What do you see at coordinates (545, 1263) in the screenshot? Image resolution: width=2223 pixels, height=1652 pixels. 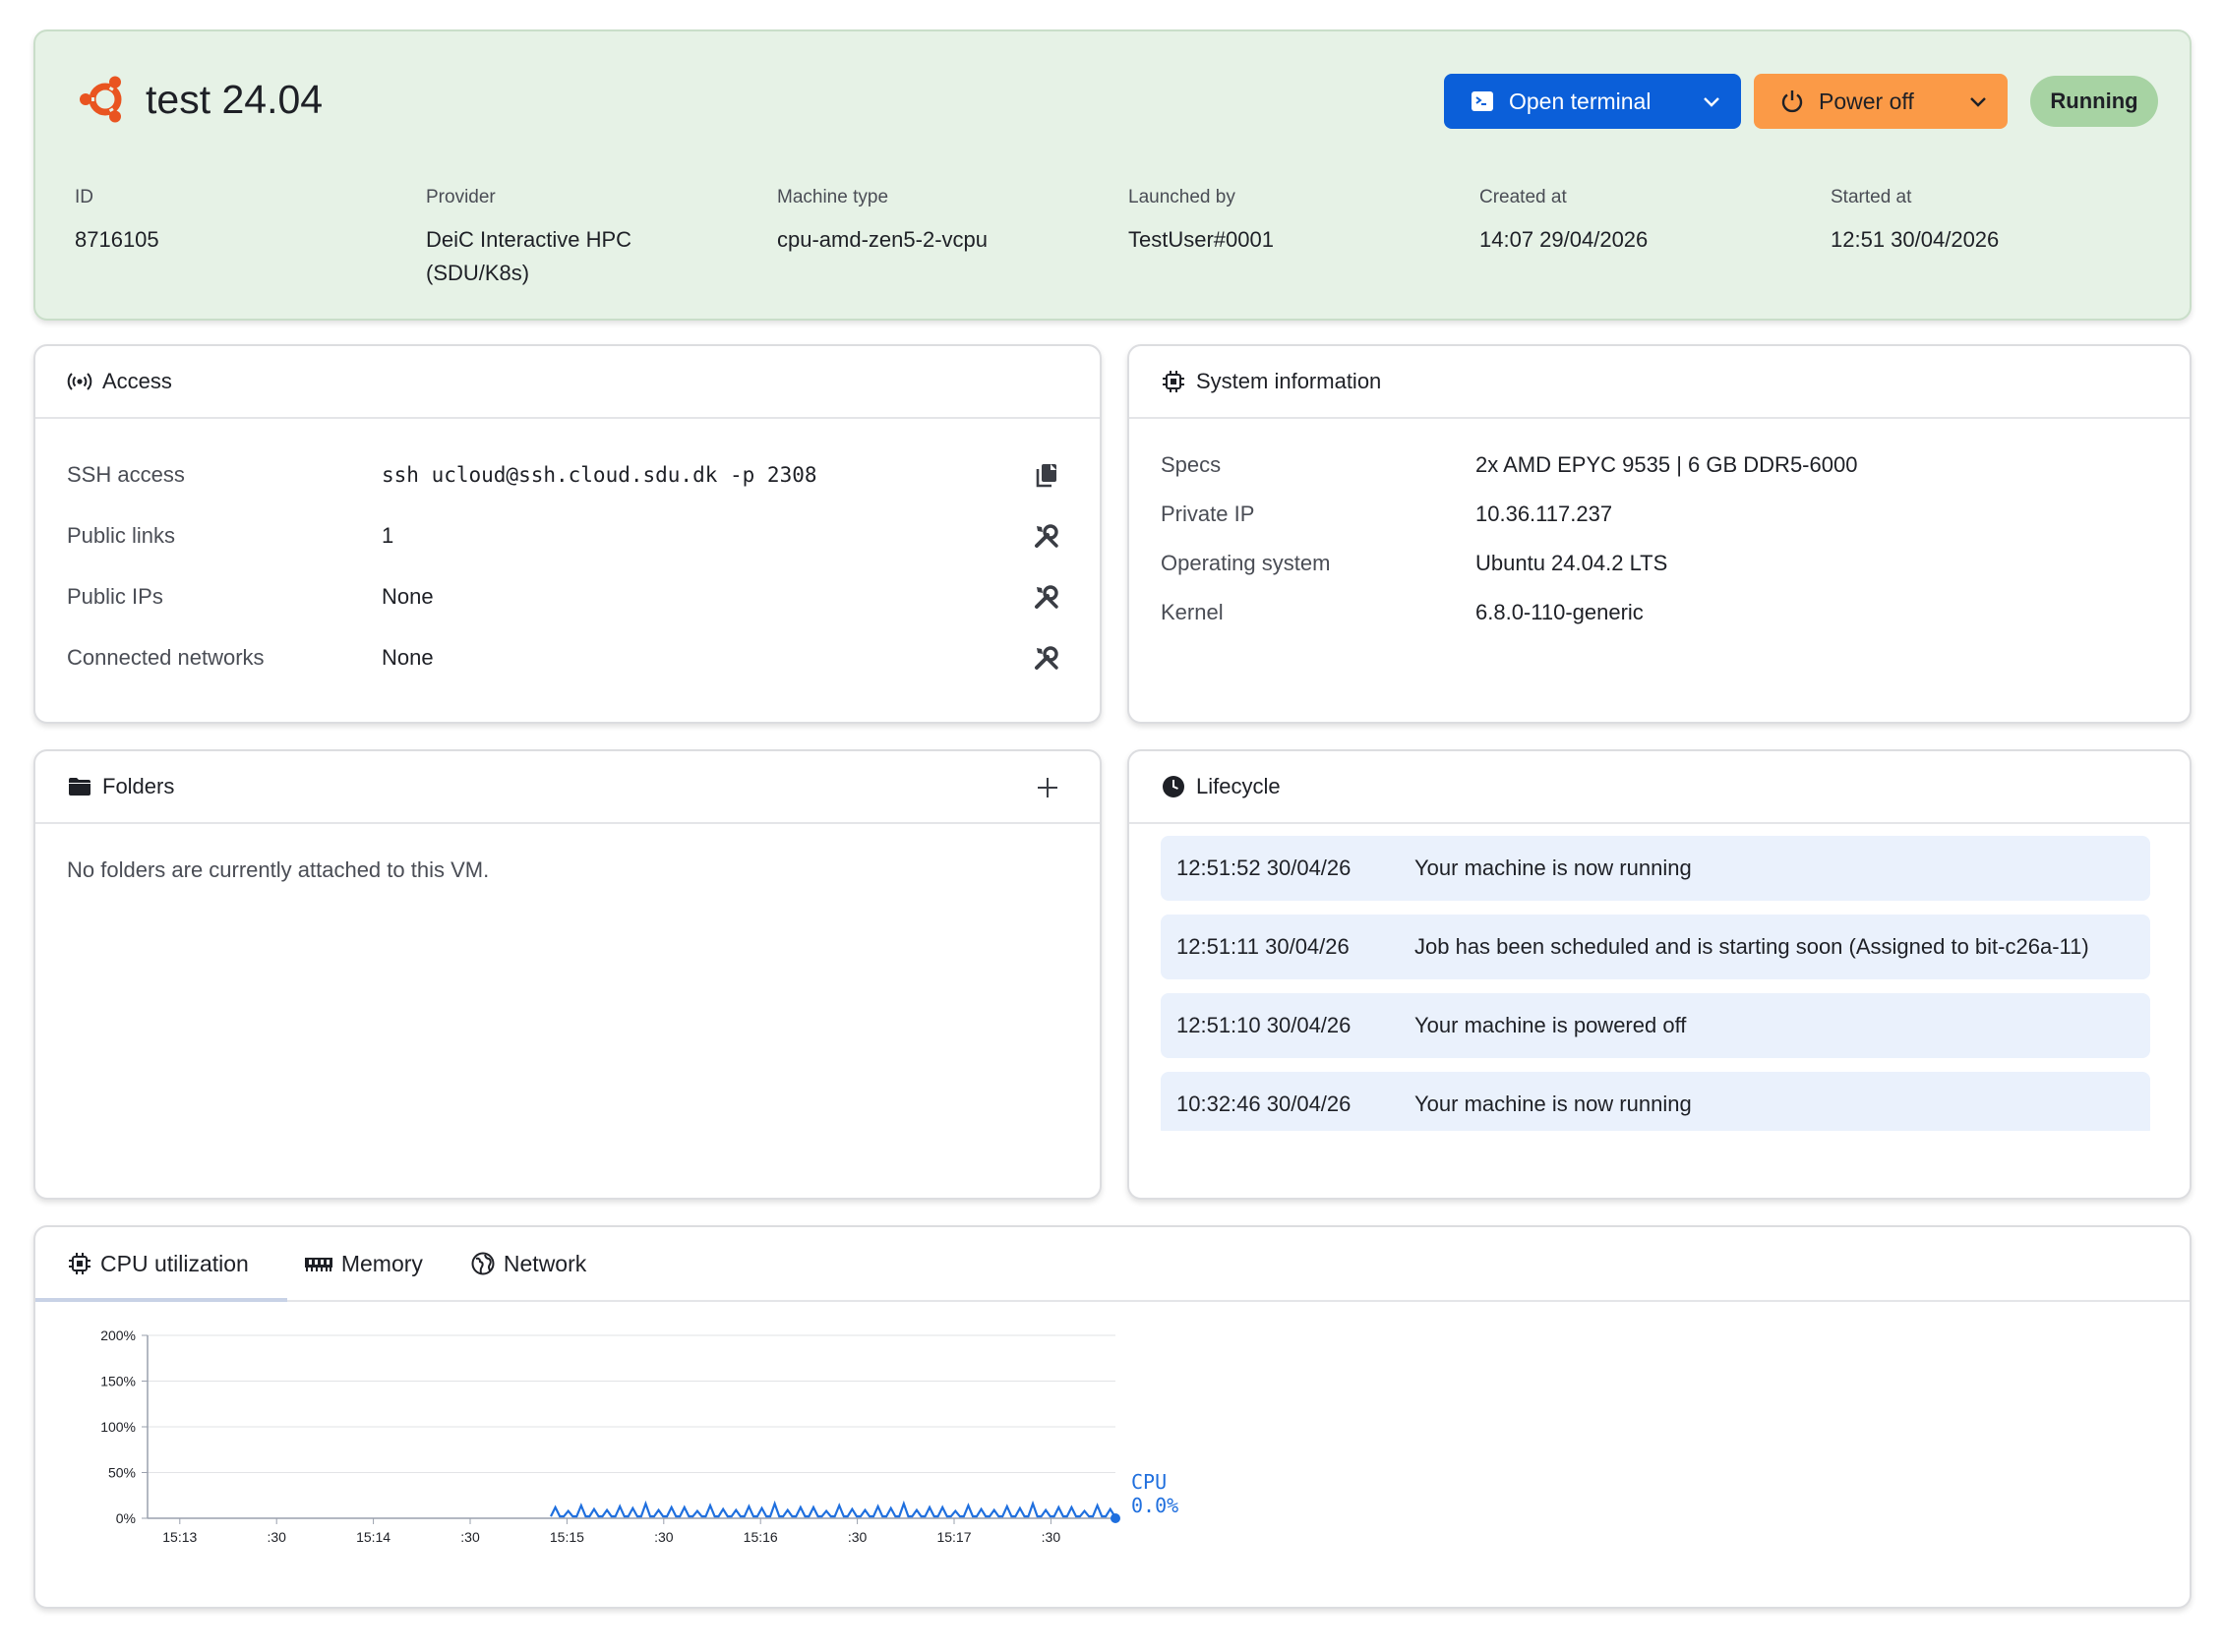 I see `tab-label: Network` at bounding box center [545, 1263].